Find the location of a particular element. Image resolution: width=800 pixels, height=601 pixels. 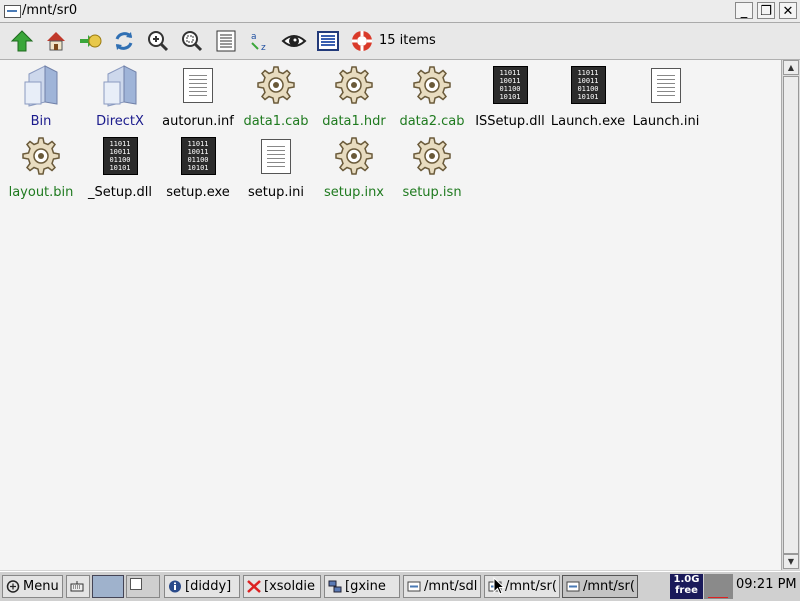

title-bar: /mnt/sr0 _ ❐ ✕ is located at coordinates (400, 11).